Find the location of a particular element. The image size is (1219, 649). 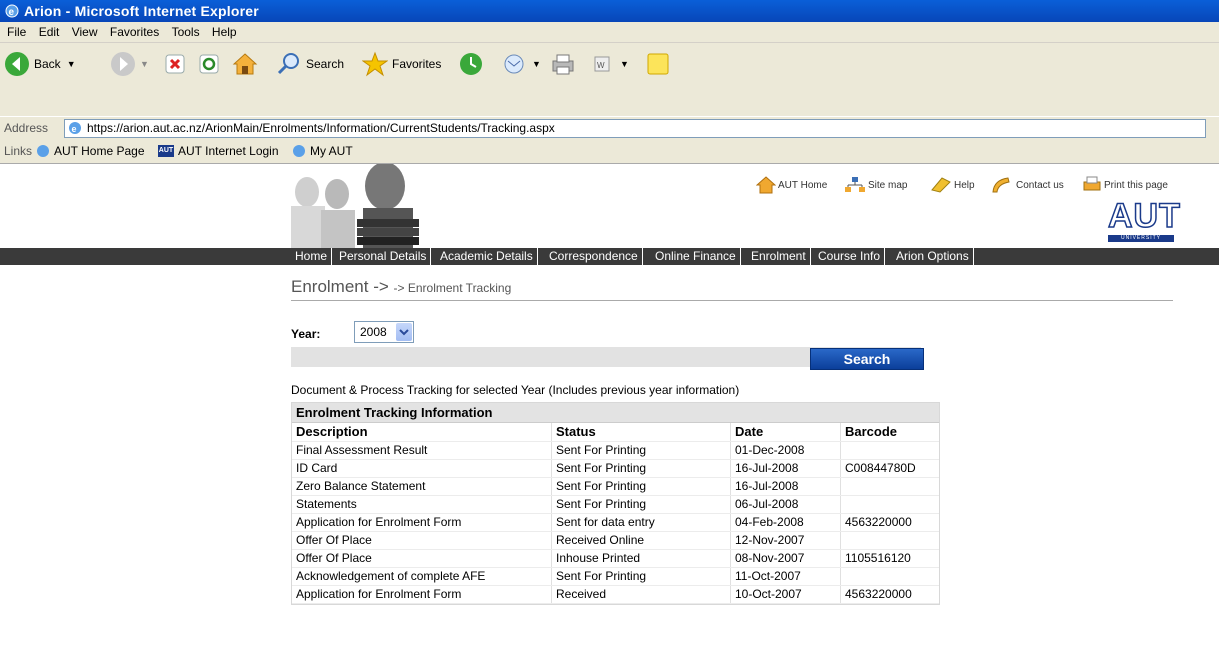

top-link-print-this-page: Print this page is located at coordinates (1125, 185).